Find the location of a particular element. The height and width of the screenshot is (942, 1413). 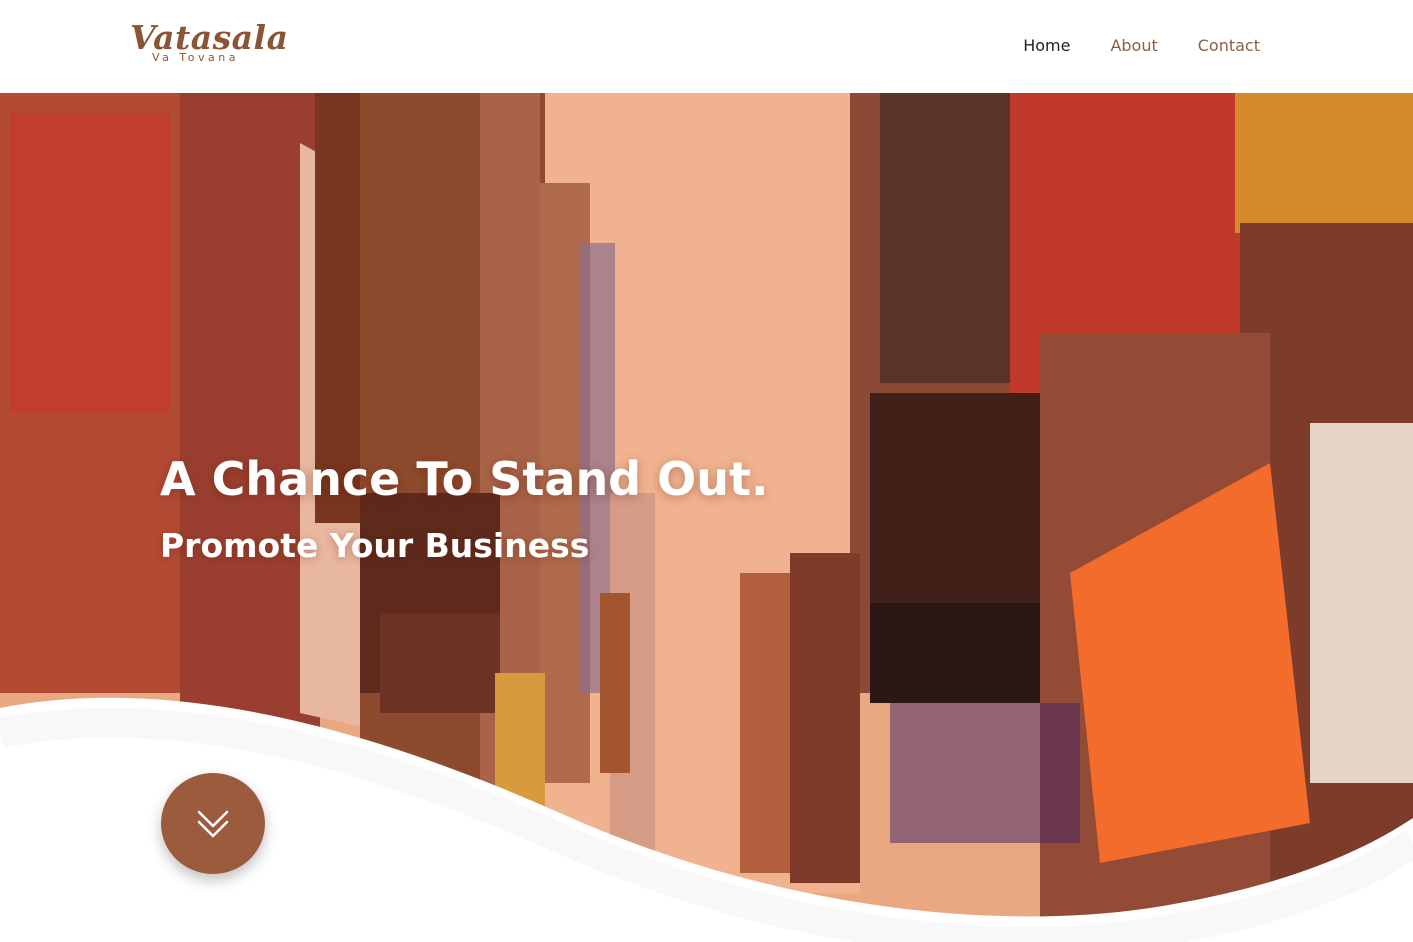

hero-subtitle: Promote Your Business is located at coordinates (375, 545).